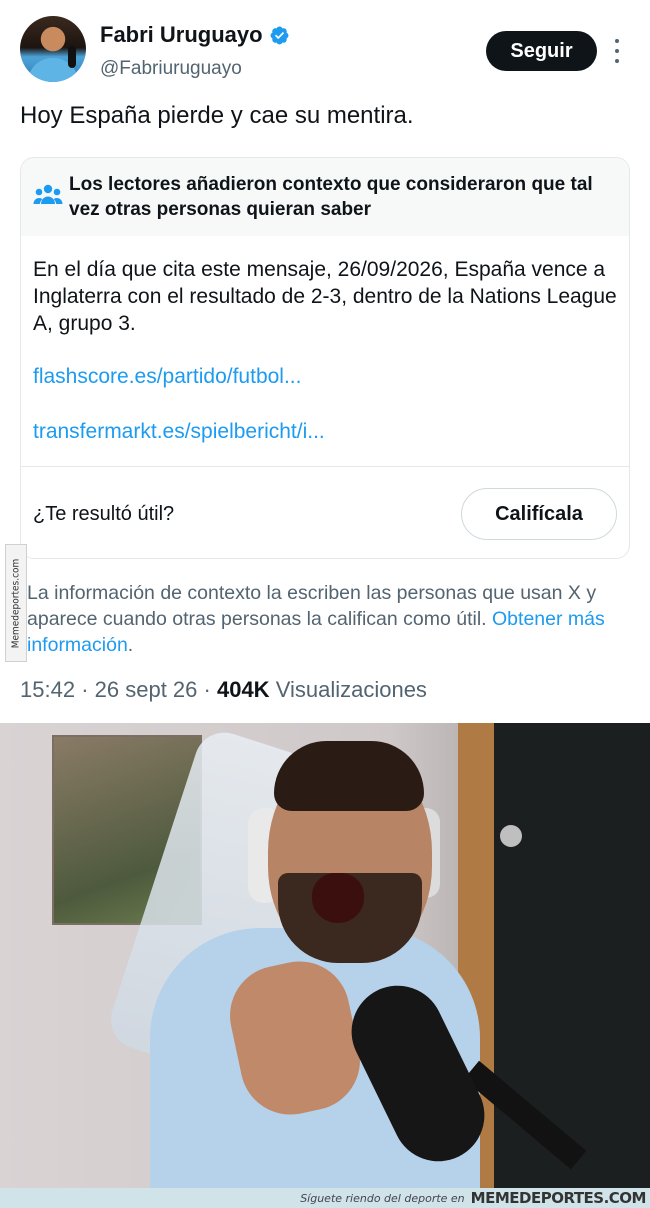 The width and height of the screenshot is (650, 1208). What do you see at coordinates (181, 35) in the screenshot?
I see `author-display-name: Fabri Uruguayo` at bounding box center [181, 35].